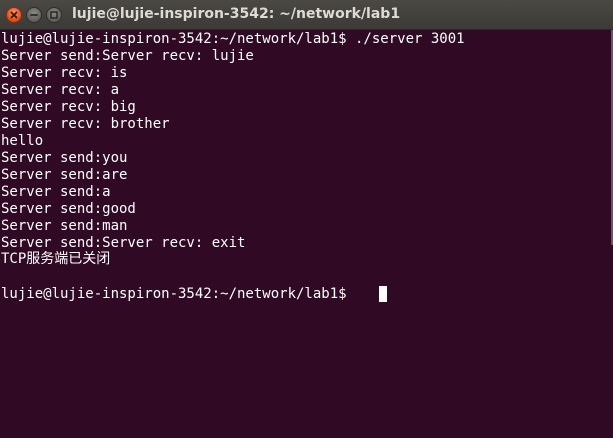 This screenshot has height=438, width=613. Describe the element at coordinates (56, 192) in the screenshot. I see `terminal-line: Server send:a` at that location.